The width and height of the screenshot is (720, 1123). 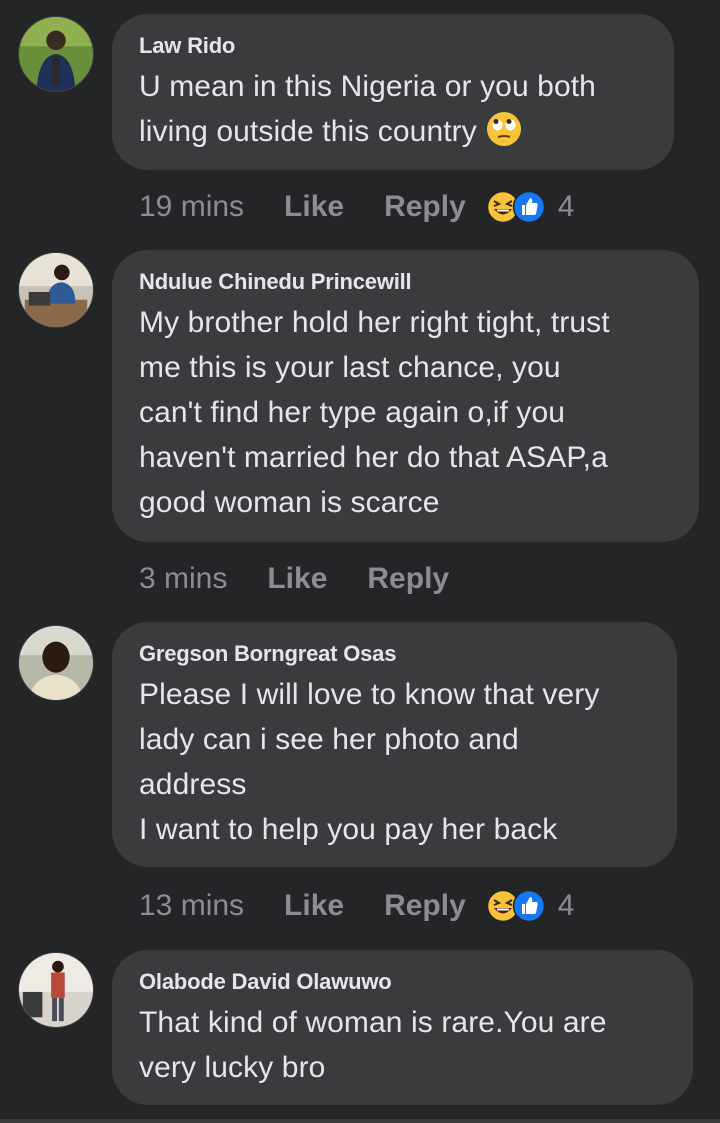 I want to click on comment-timestamp: 13 mins, so click(x=191, y=906).